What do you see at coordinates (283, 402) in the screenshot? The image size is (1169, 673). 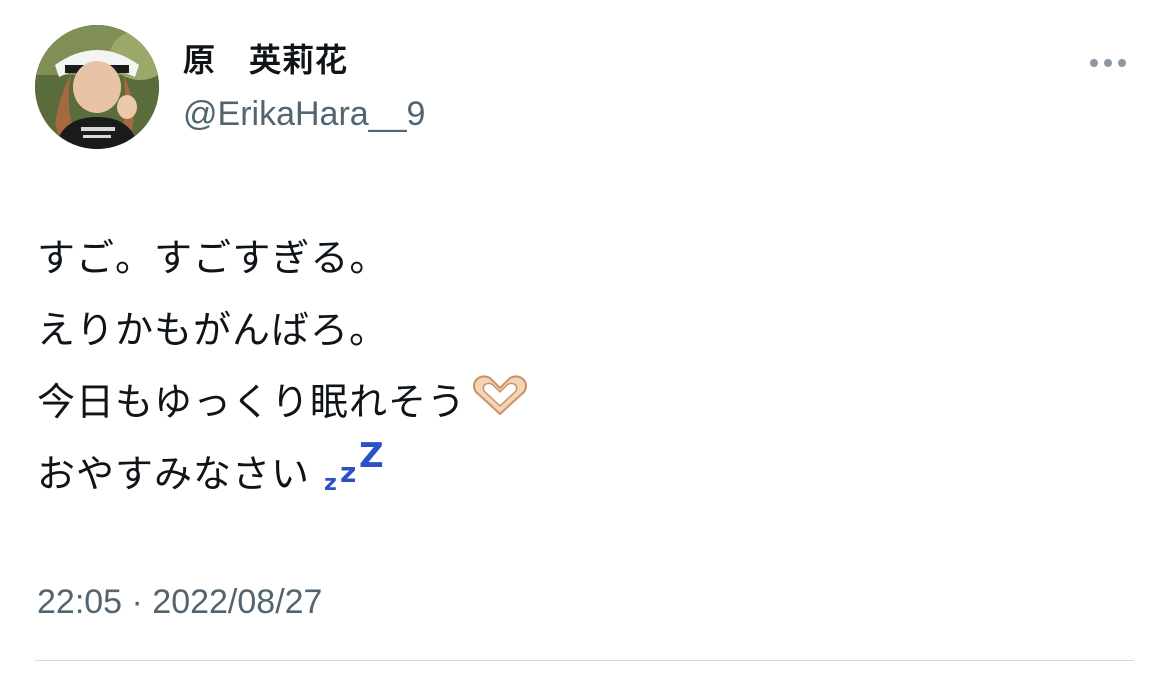 I see `tweet-line: 今日もゆっくり眠れそう` at bounding box center [283, 402].